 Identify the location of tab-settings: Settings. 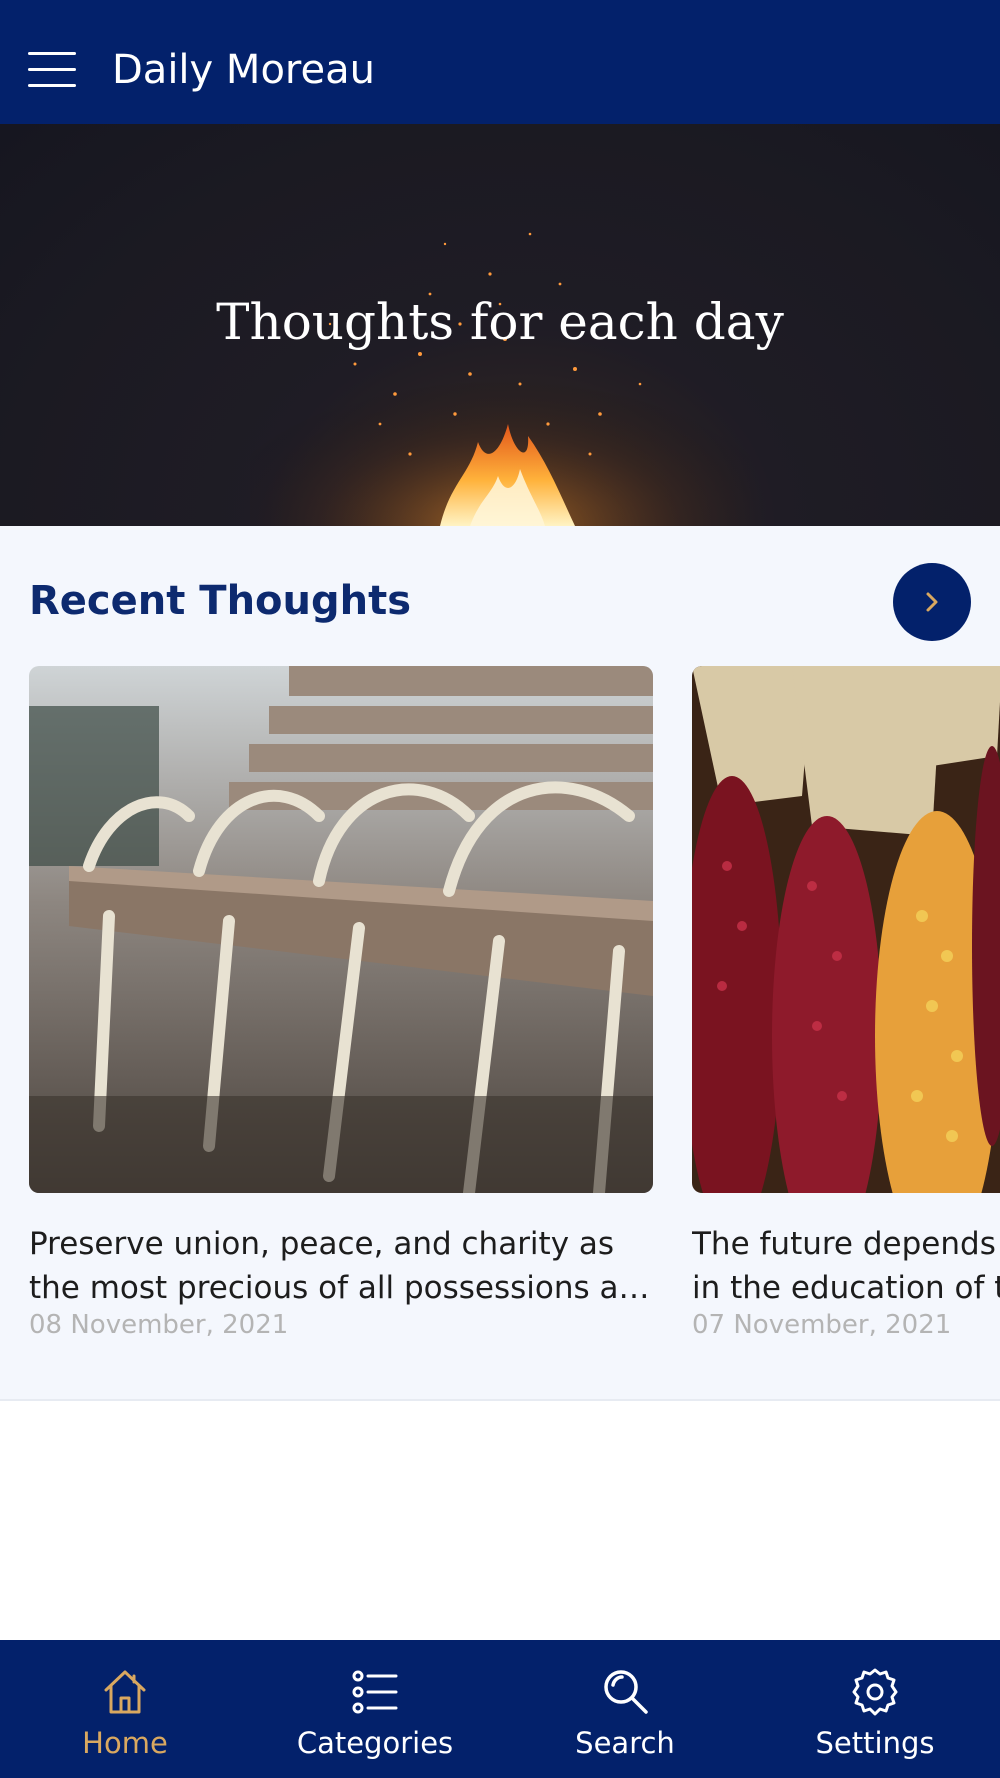
(875, 1709).